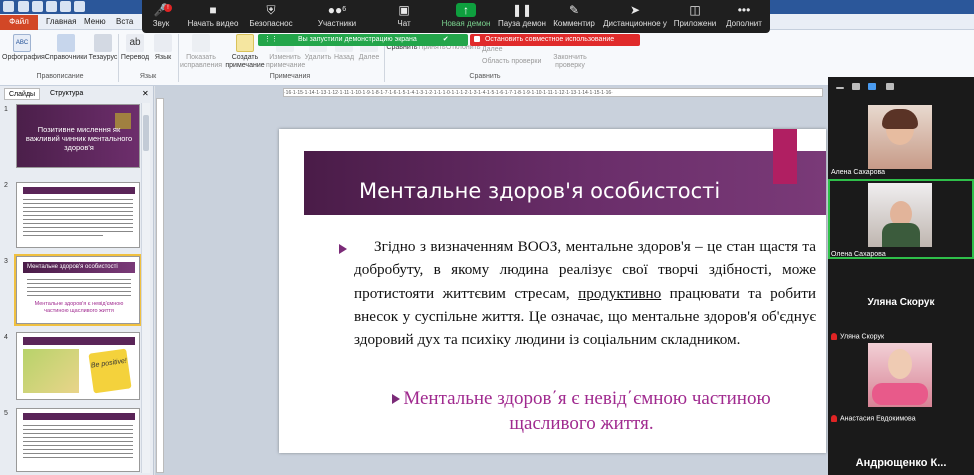 Image resolution: width=974 pixels, height=475 pixels. I want to click on thumbnail-number: 2, so click(6, 185).